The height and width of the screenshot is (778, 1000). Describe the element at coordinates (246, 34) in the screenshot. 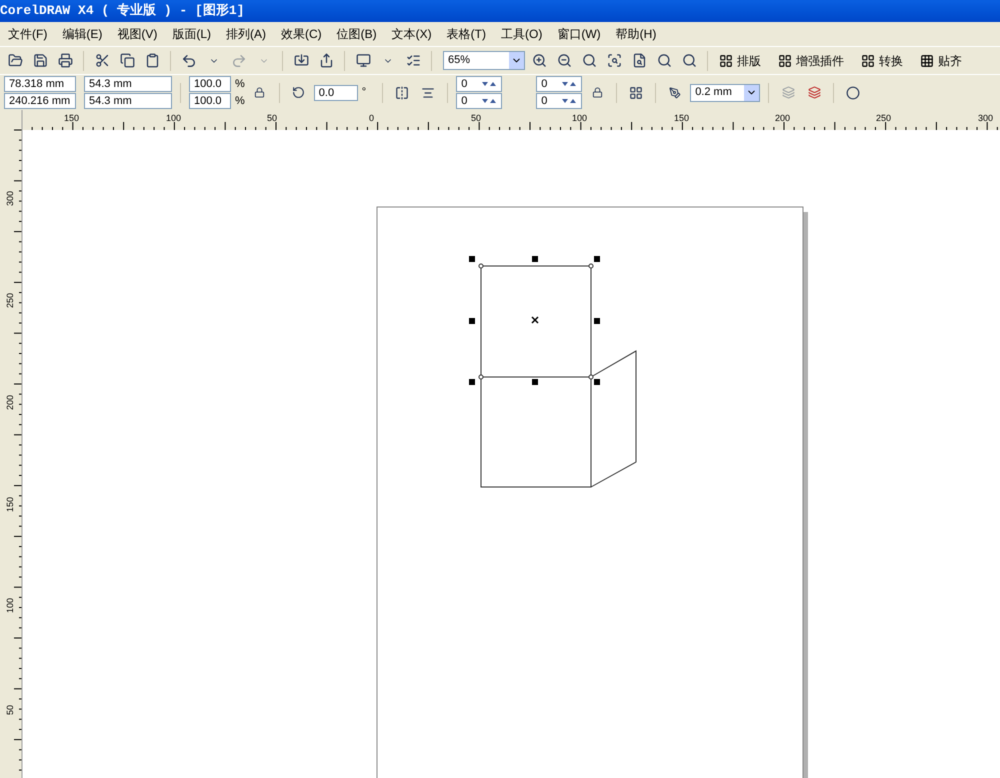

I see `menu-item: 排列(A)` at that location.